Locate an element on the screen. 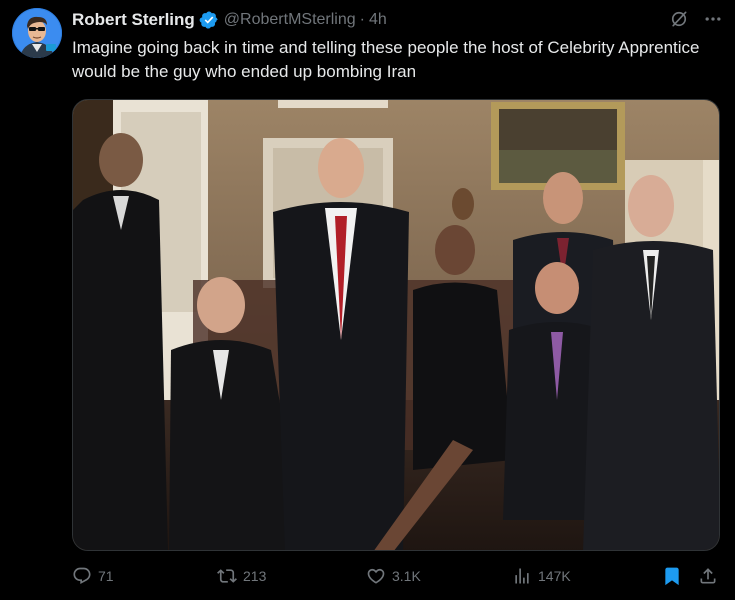  bookmark-icon is located at coordinates (672, 576).